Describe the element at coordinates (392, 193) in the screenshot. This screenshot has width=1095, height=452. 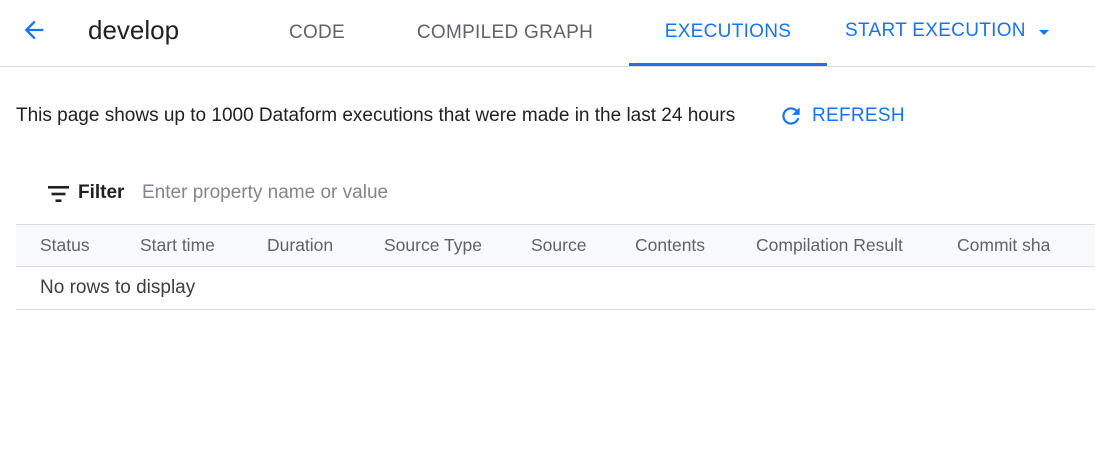
I see `filter-input` at that location.